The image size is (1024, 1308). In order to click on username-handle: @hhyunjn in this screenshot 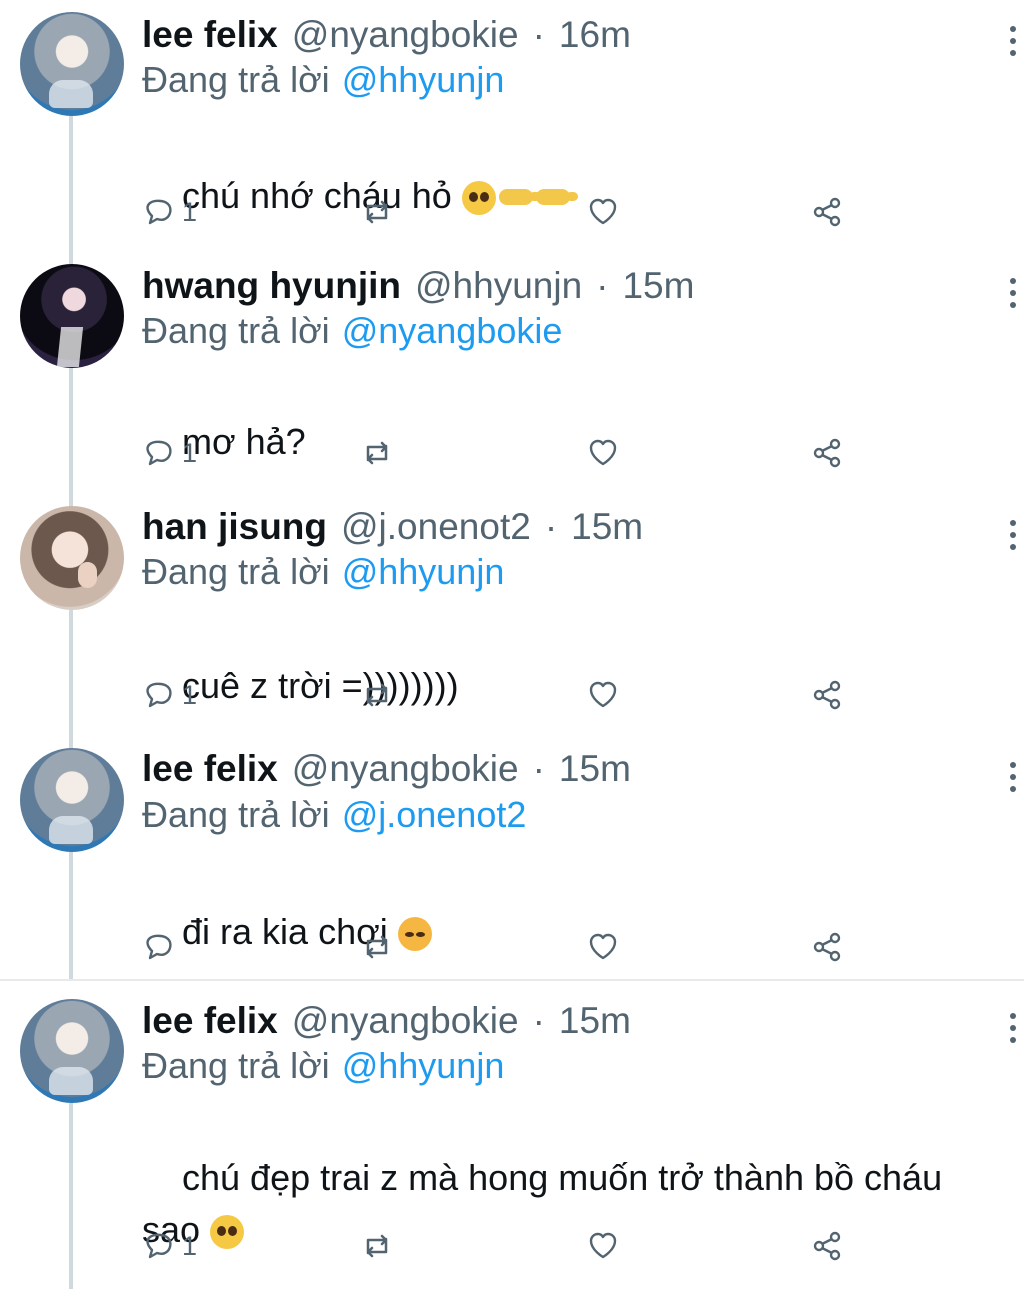, I will do `click(498, 286)`.